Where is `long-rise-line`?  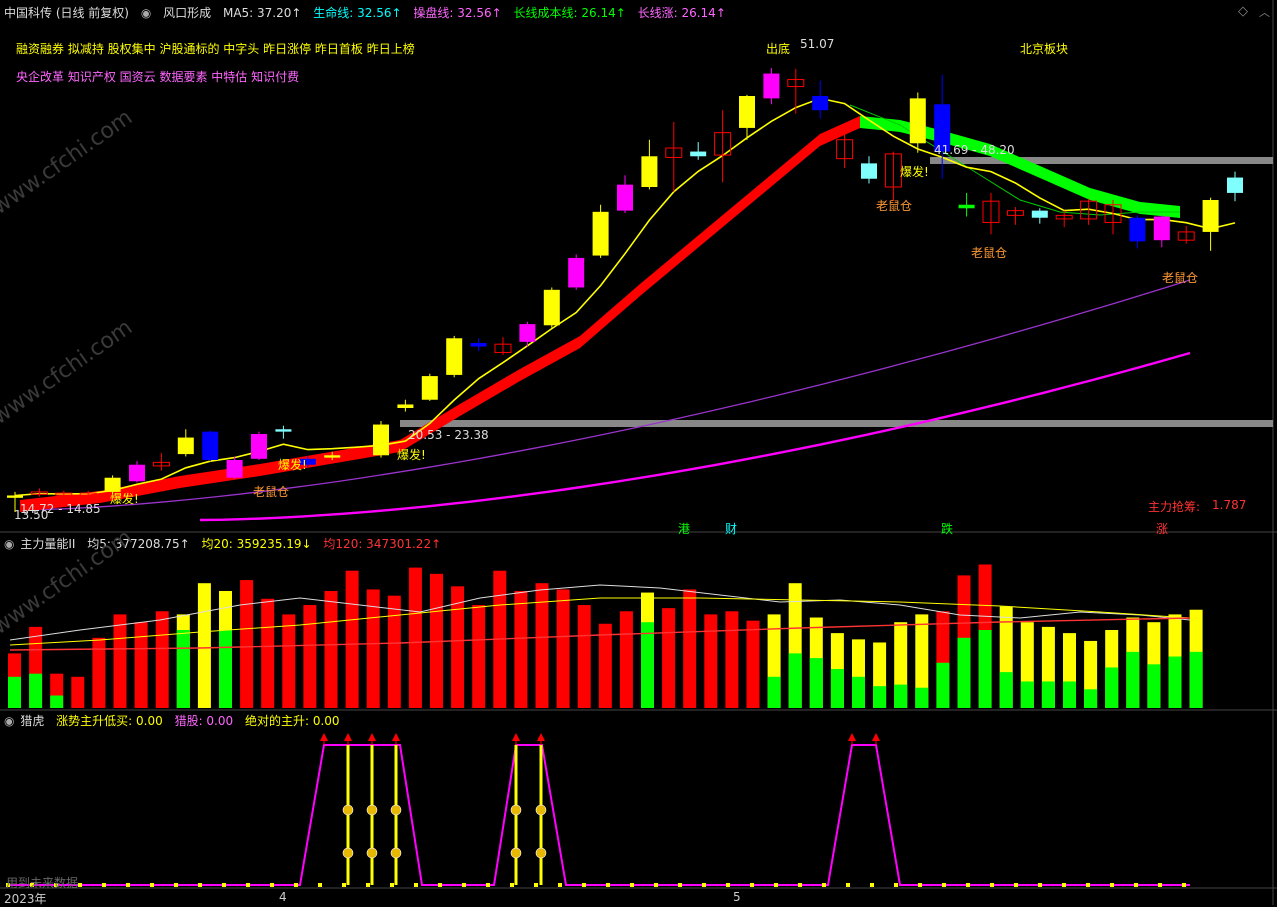
long-rise-line is located at coordinates (695, 436).